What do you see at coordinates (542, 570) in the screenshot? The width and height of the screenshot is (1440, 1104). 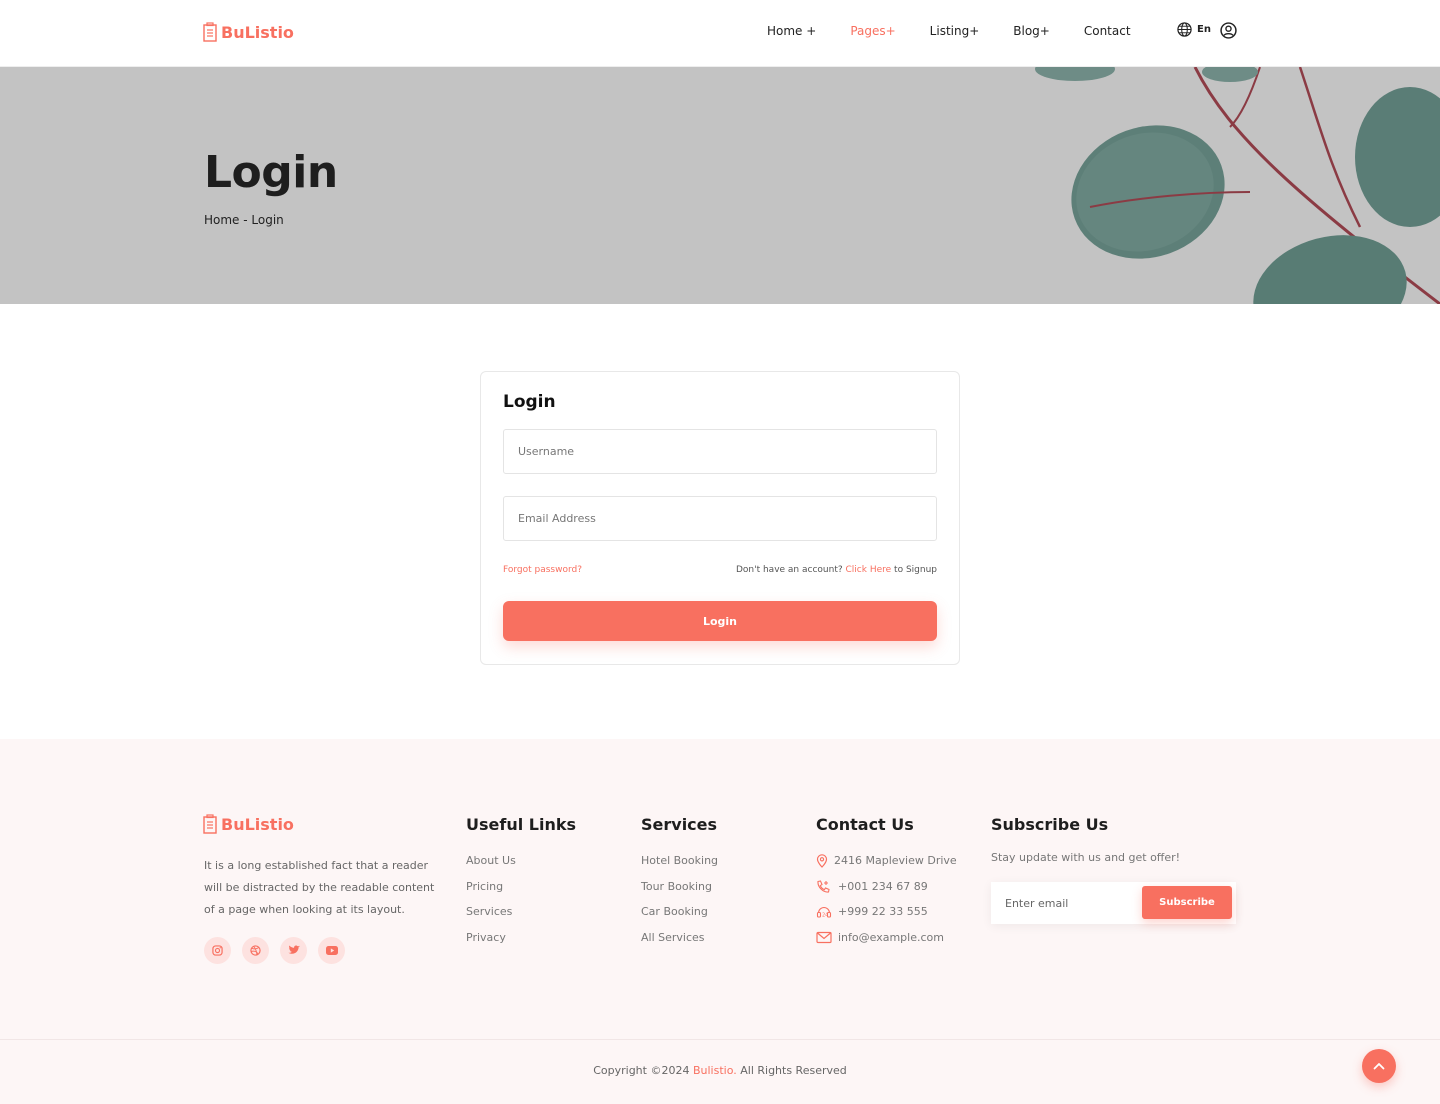 I see `forgot-password-link: Forgot password?` at bounding box center [542, 570].